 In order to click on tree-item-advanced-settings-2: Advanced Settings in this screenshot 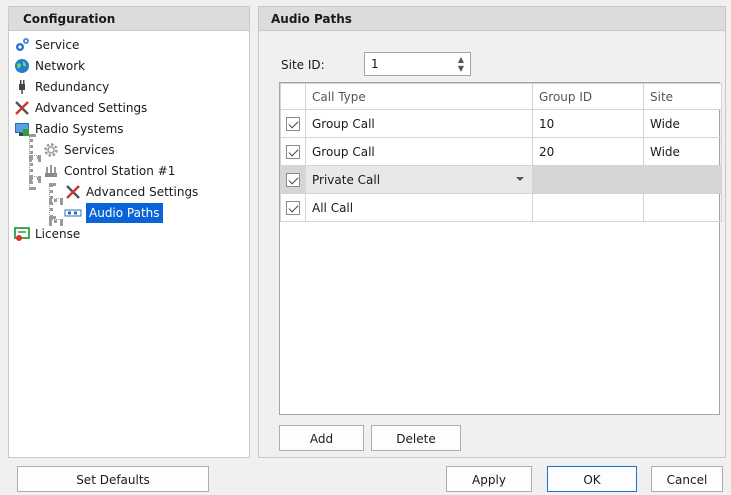, I will do `click(131, 192)`.